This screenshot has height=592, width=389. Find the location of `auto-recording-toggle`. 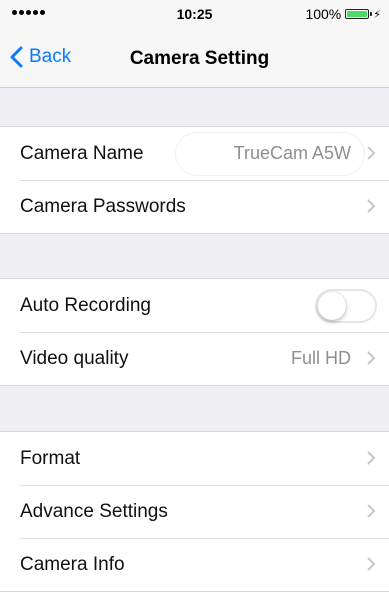

auto-recording-toggle is located at coordinates (346, 306).